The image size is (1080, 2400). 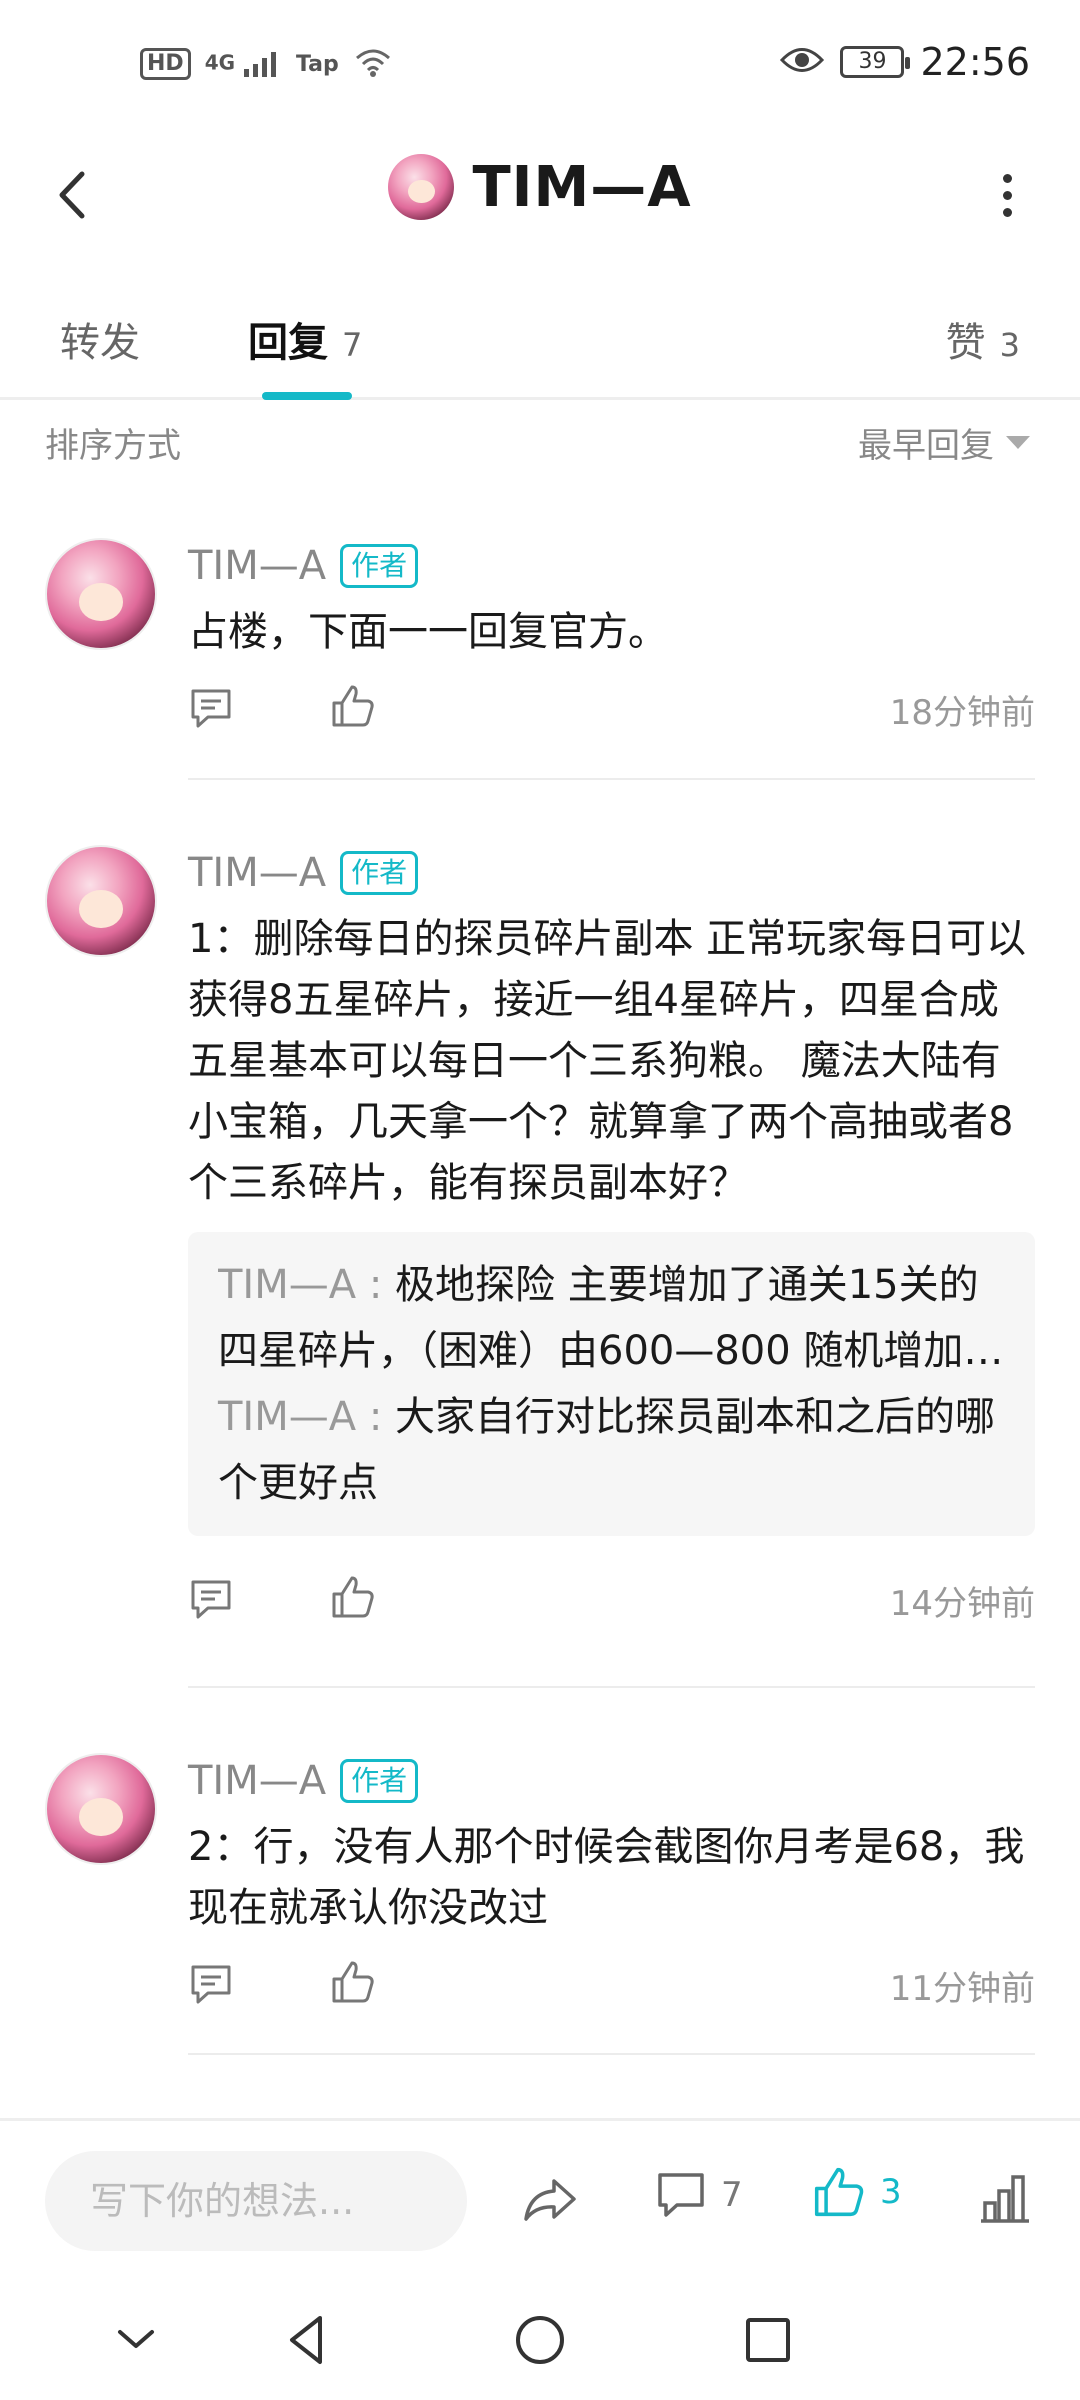 I want to click on signal-icon: 4G, so click(x=243, y=64).